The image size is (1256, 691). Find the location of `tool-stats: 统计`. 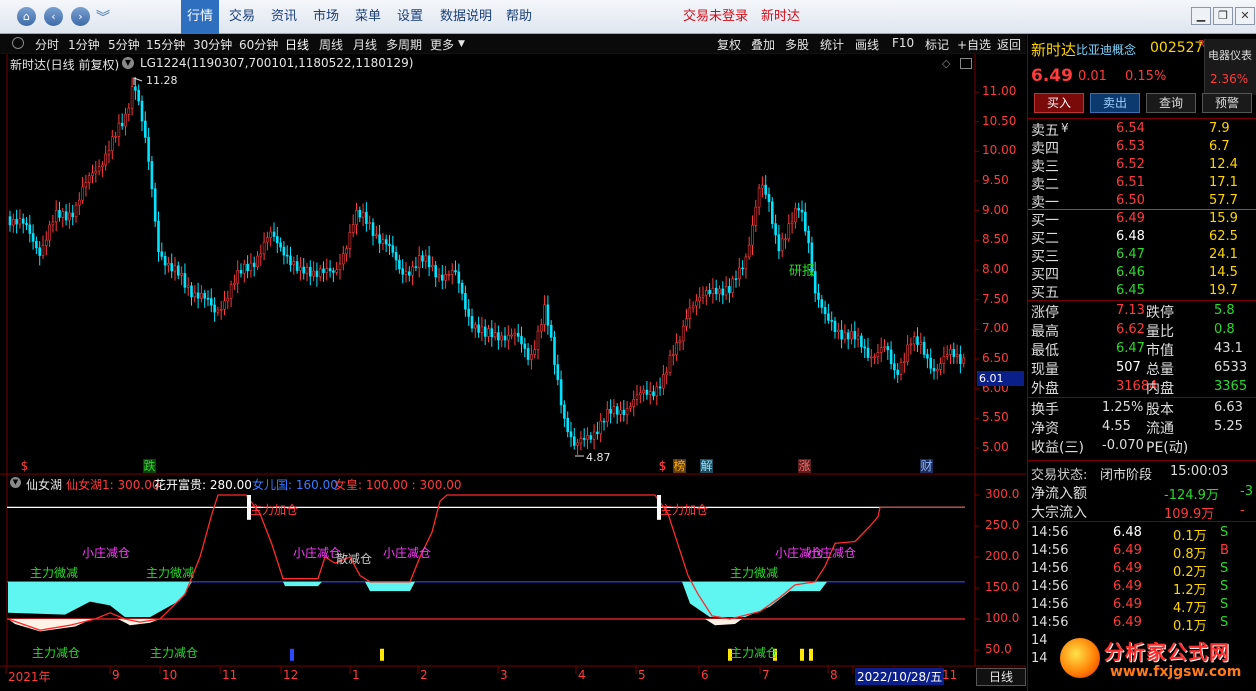

tool-stats: 统计 is located at coordinates (832, 44).